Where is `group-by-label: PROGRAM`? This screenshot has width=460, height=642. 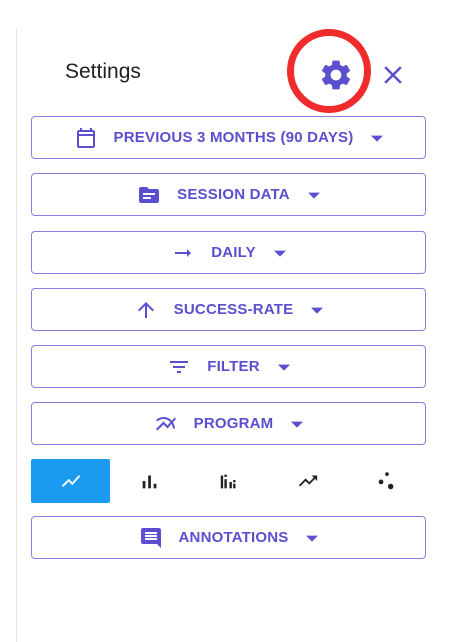 group-by-label: PROGRAM is located at coordinates (233, 423).